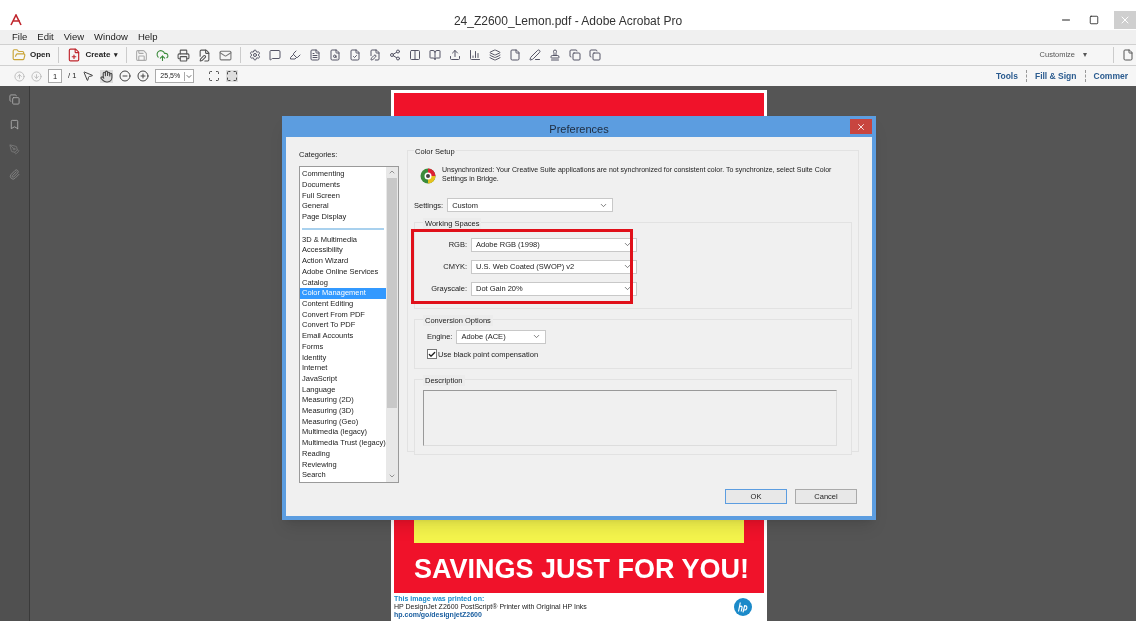  What do you see at coordinates (495, 55) in the screenshot?
I see `layers-icon` at bounding box center [495, 55].